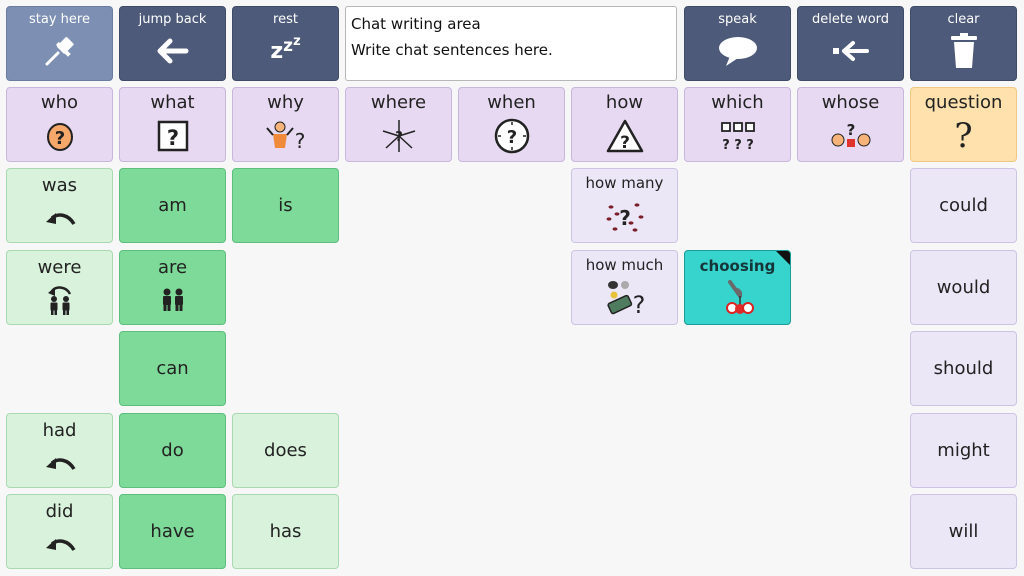  I want to click on how-much-button: how much ?, so click(624, 287).